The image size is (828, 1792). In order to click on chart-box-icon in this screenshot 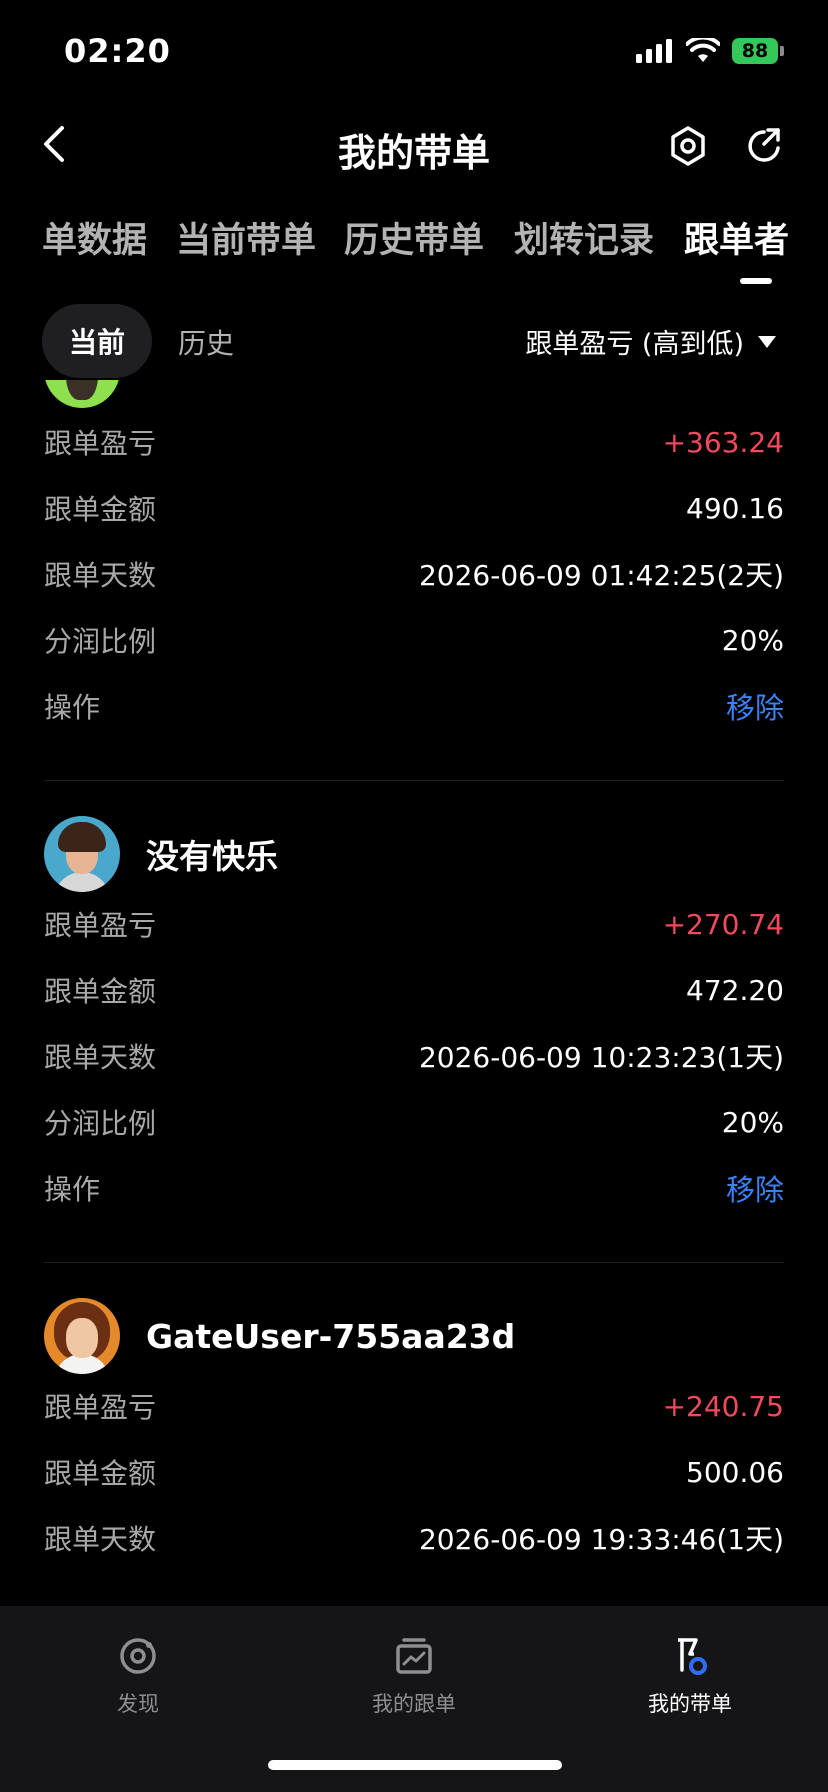, I will do `click(414, 1656)`.